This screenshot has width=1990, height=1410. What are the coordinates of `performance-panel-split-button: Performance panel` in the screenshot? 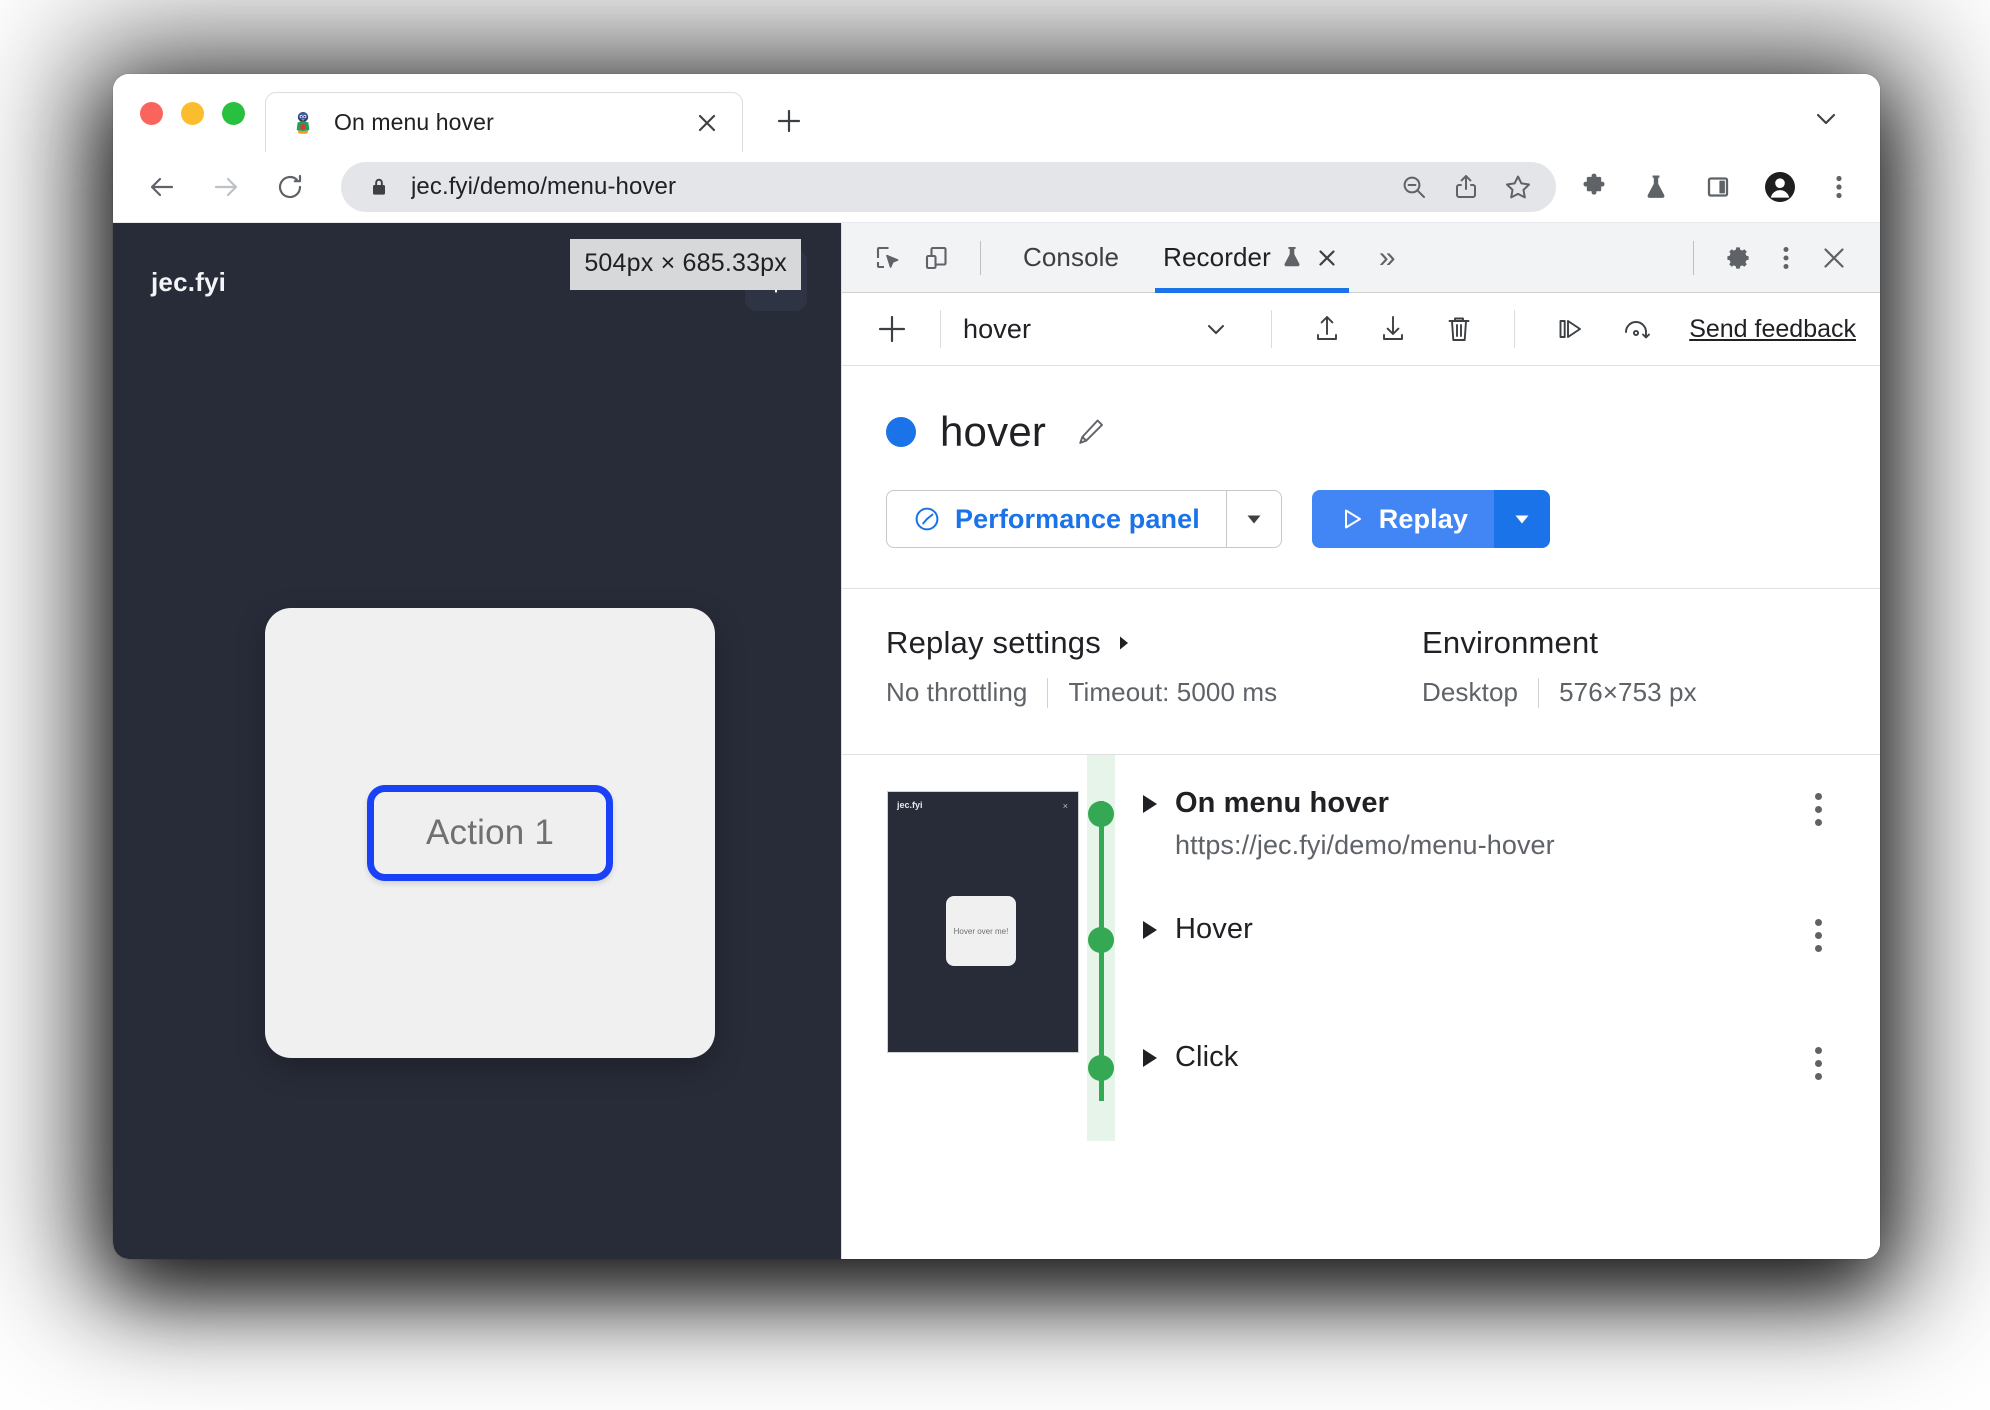 It's located at (1084, 519).